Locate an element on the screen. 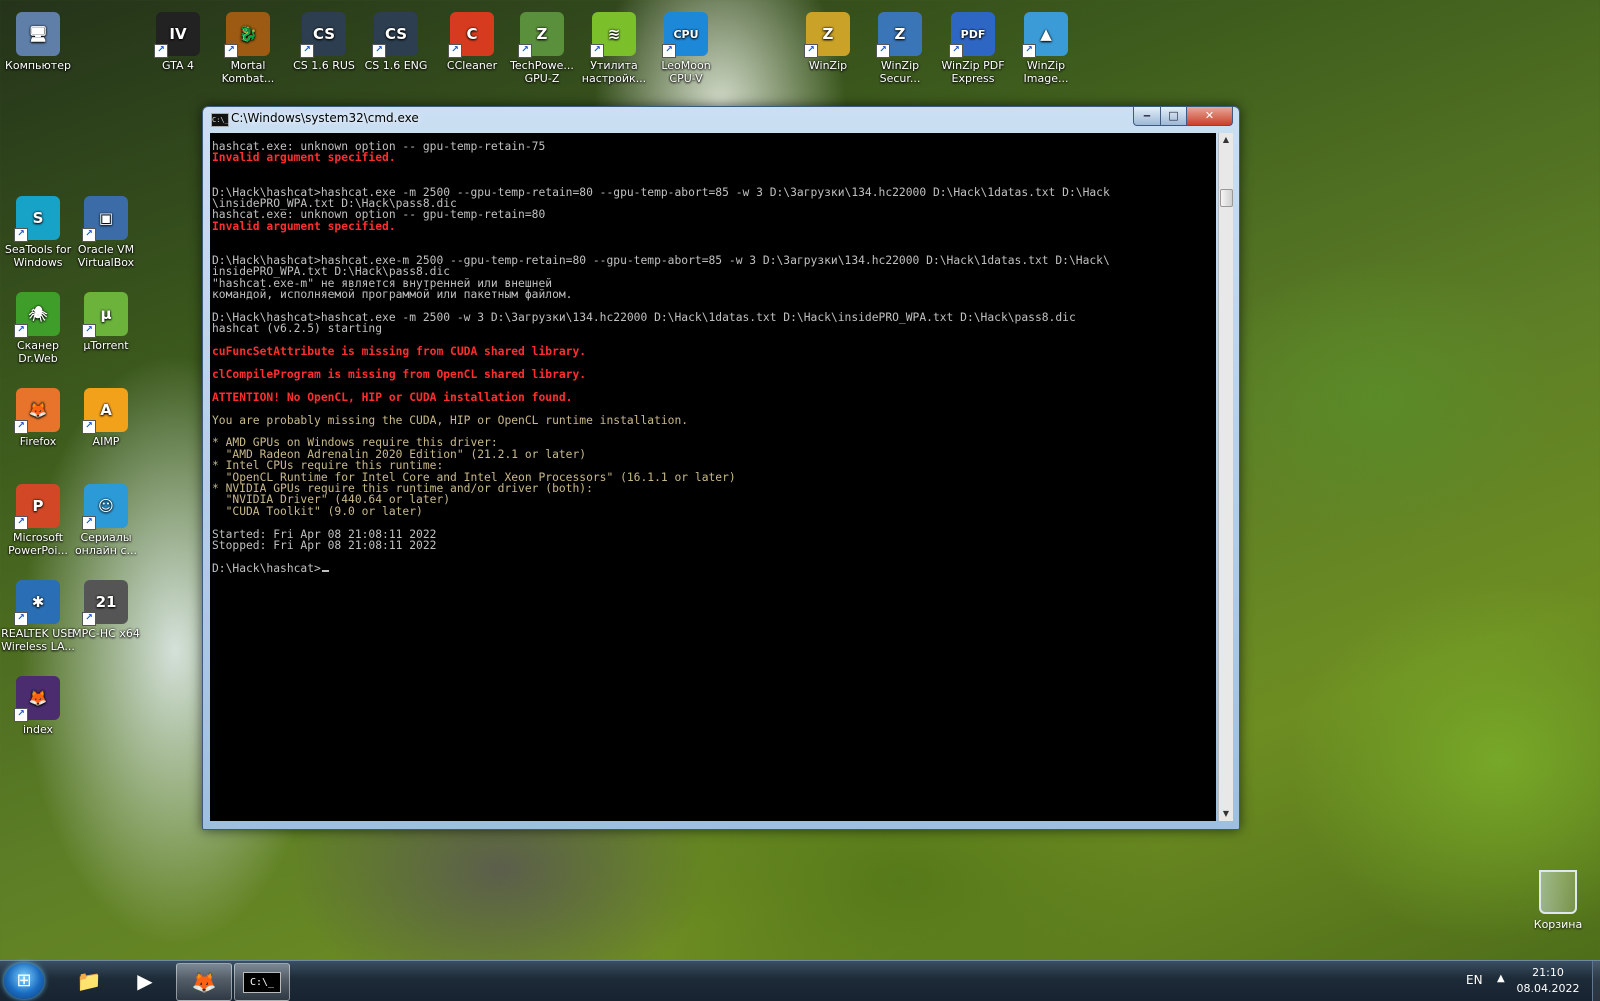 The height and width of the screenshot is (1001, 1600). tray-expand-icon: ▲ is located at coordinates (1501, 978).